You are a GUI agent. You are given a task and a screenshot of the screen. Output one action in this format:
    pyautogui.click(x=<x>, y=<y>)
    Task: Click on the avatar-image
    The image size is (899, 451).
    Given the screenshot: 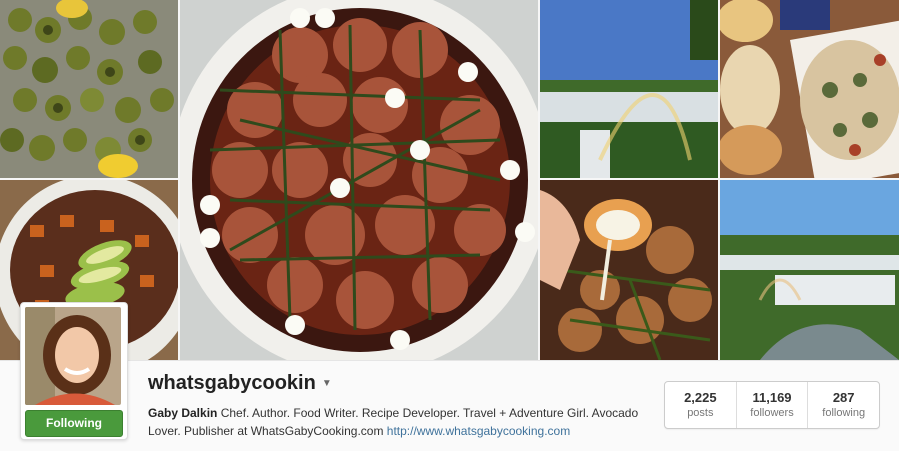 What is the action you would take?
    pyautogui.click(x=73, y=356)
    